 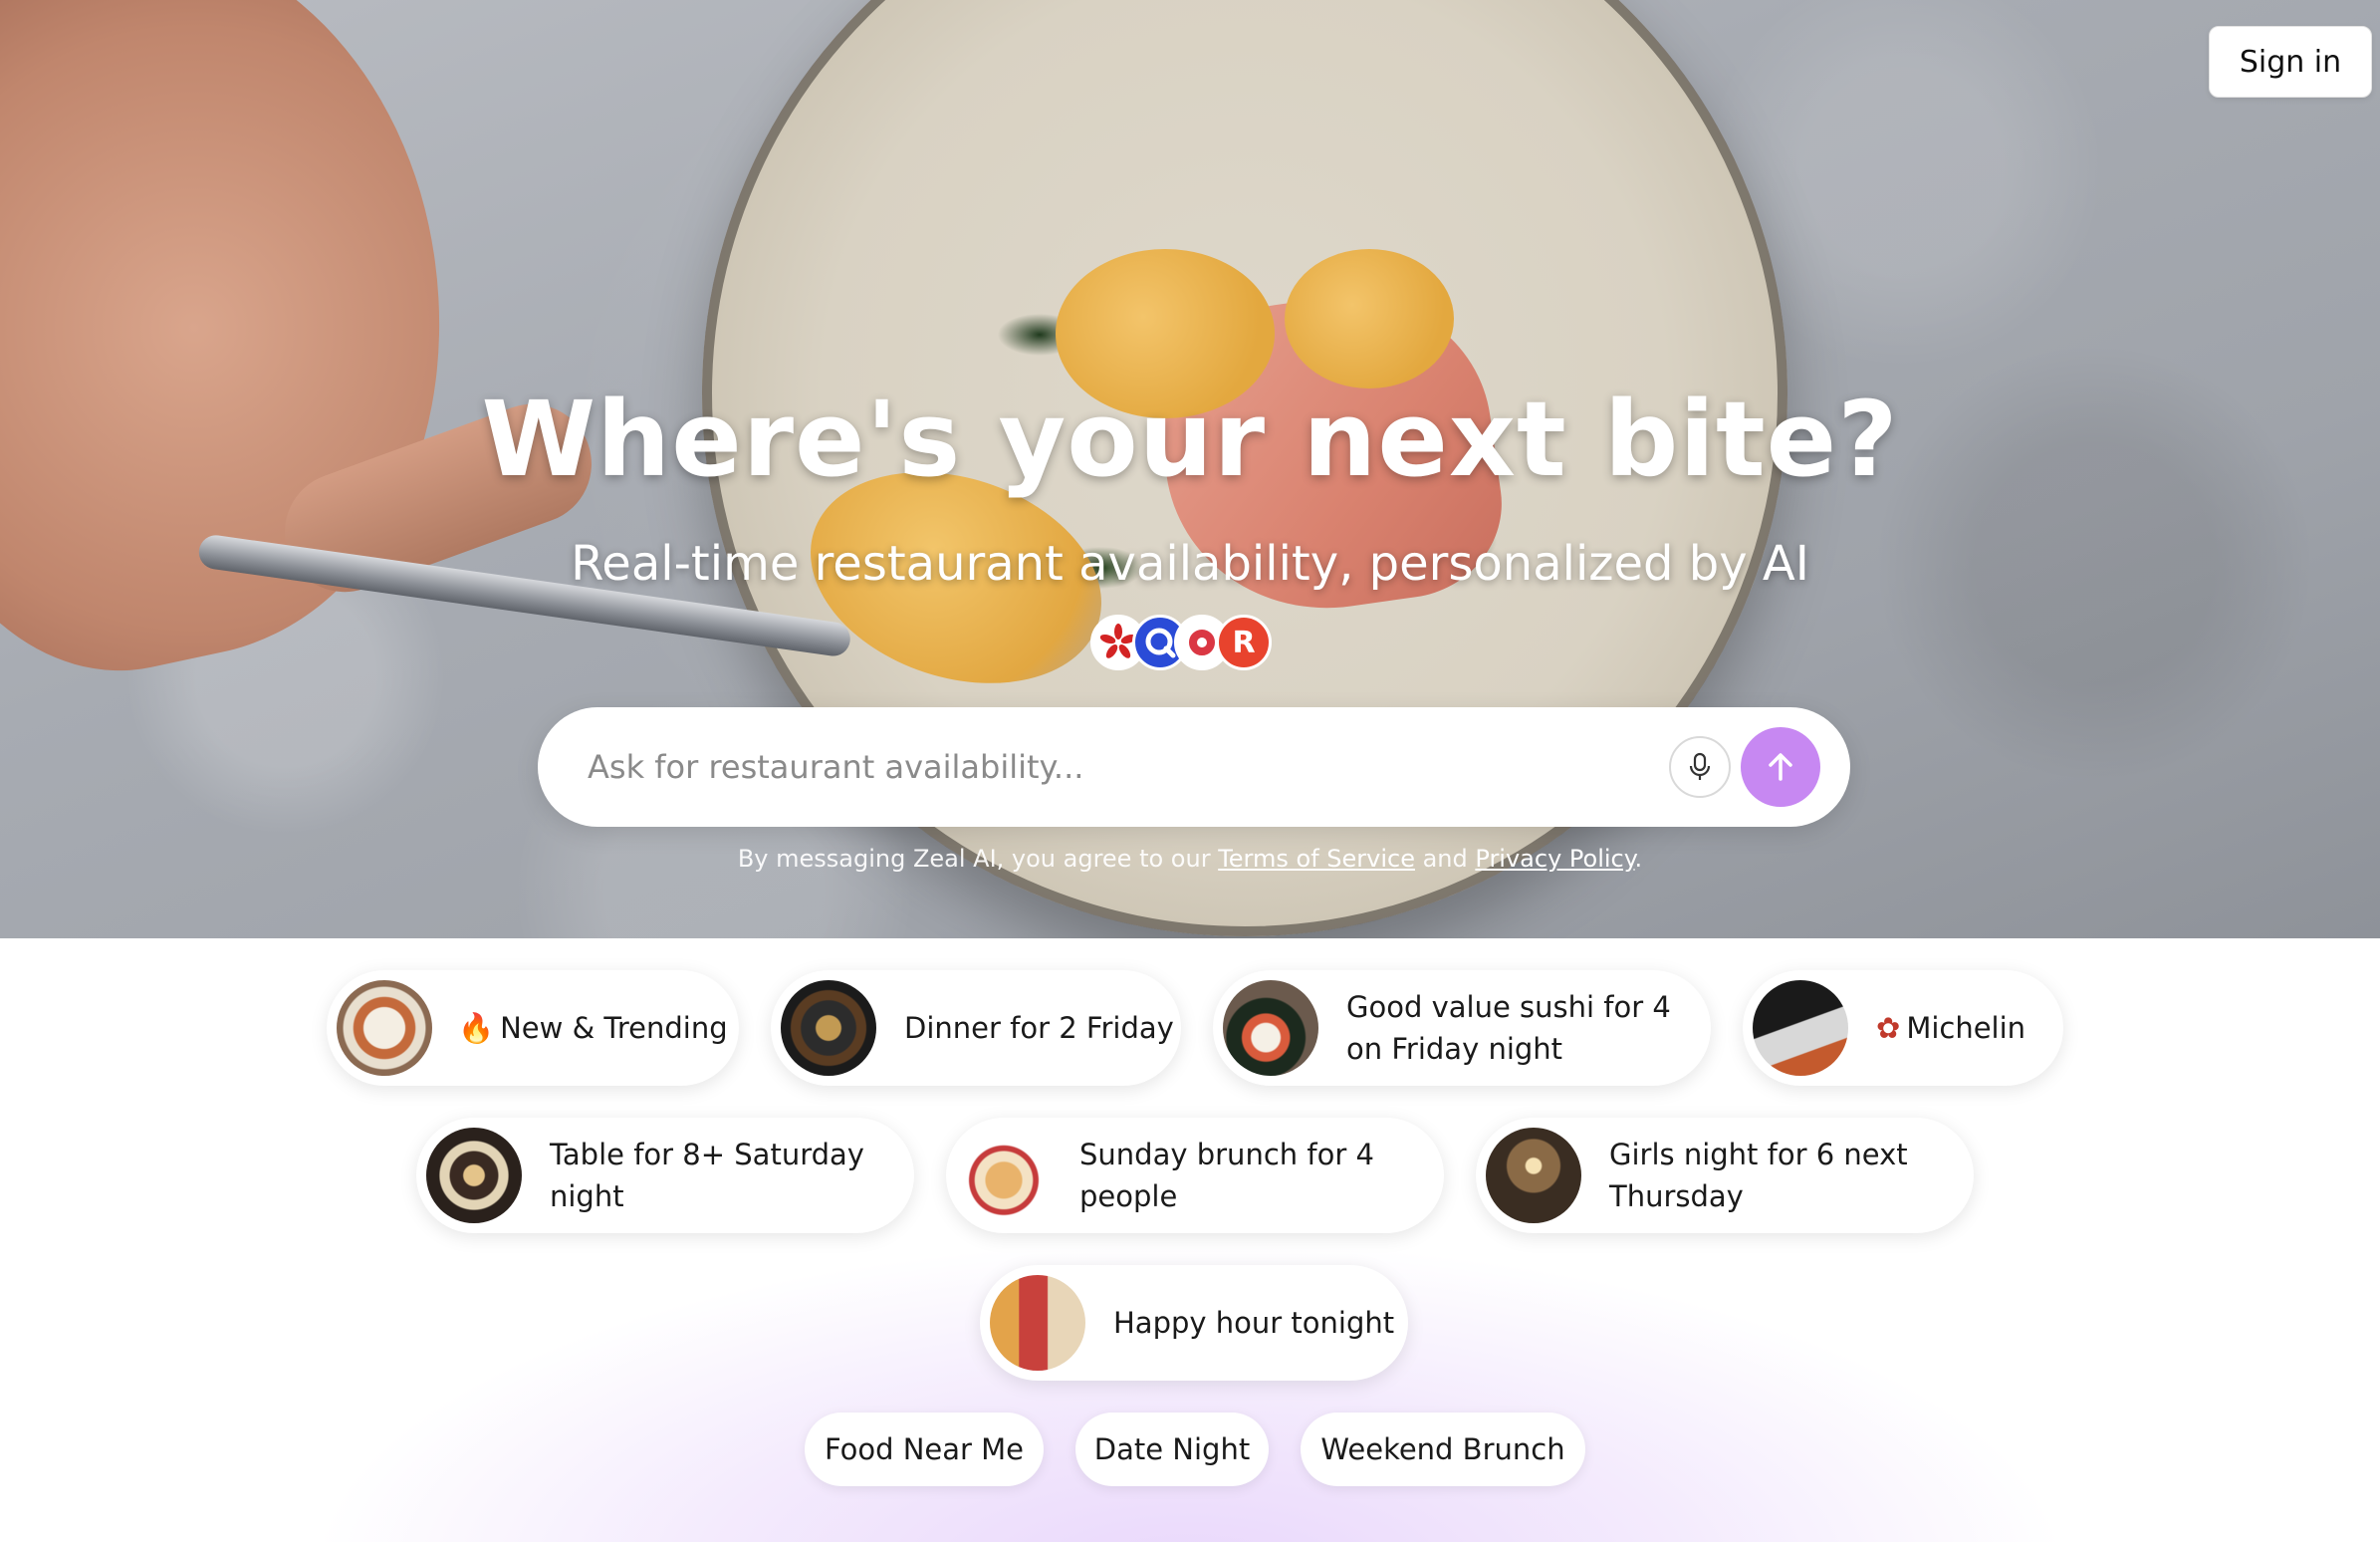 I want to click on disclaimer-middle: and, so click(x=1445, y=859).